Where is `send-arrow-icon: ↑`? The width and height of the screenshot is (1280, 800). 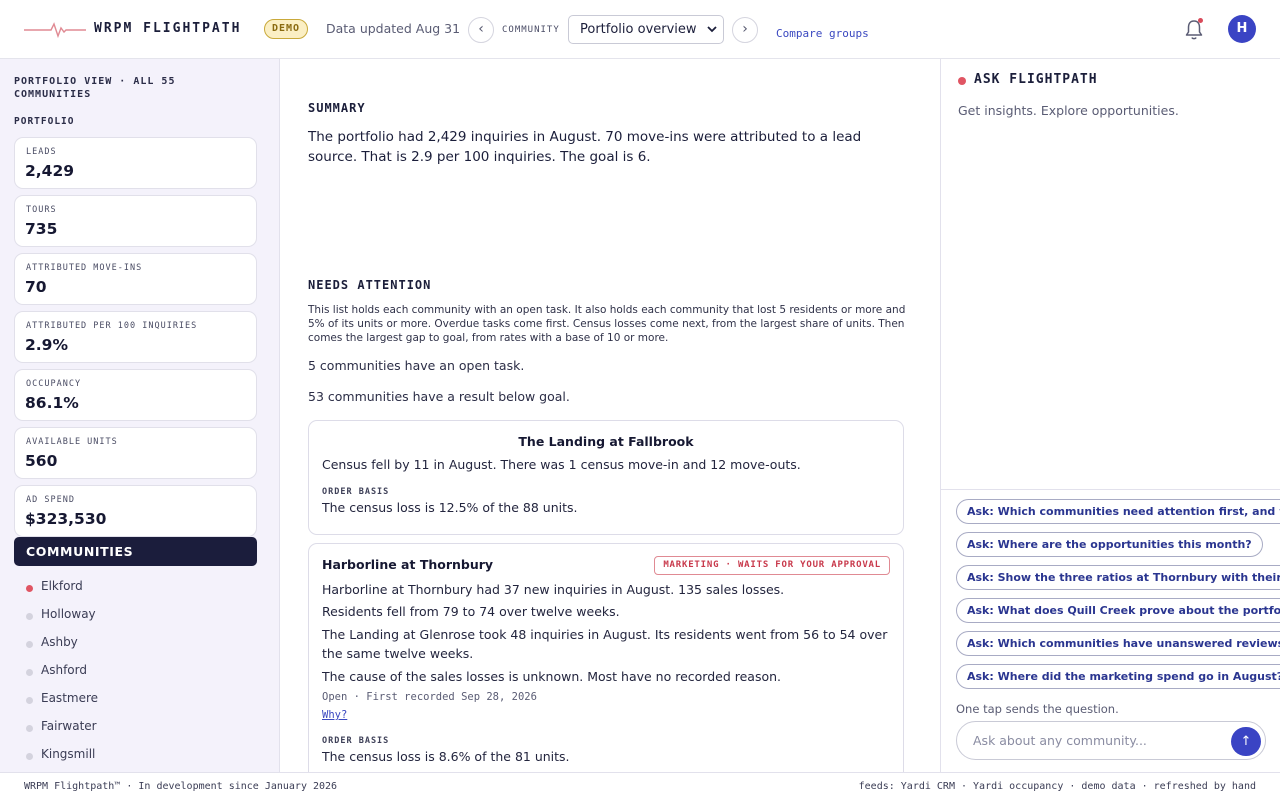 send-arrow-icon: ↑ is located at coordinates (1246, 741).